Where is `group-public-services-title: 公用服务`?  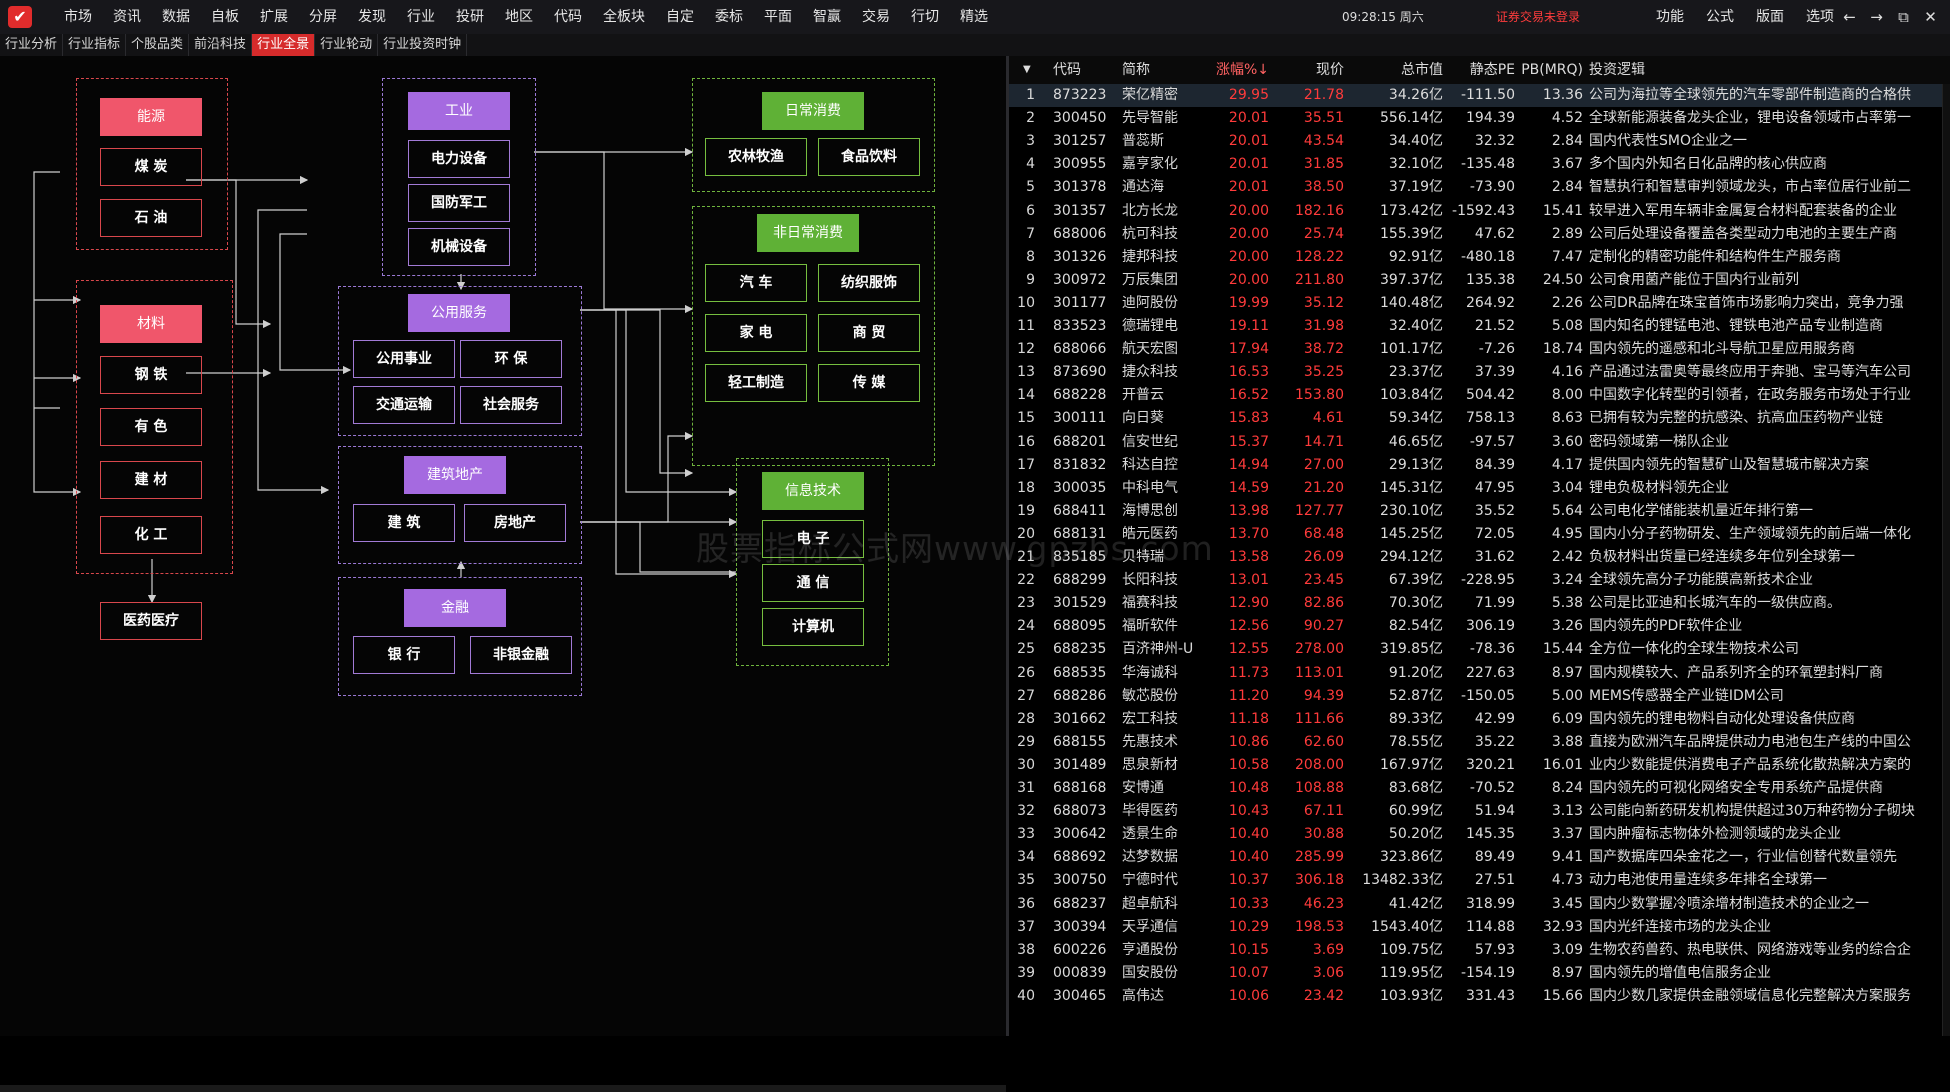
group-public-services-title: 公用服务 is located at coordinates (459, 313).